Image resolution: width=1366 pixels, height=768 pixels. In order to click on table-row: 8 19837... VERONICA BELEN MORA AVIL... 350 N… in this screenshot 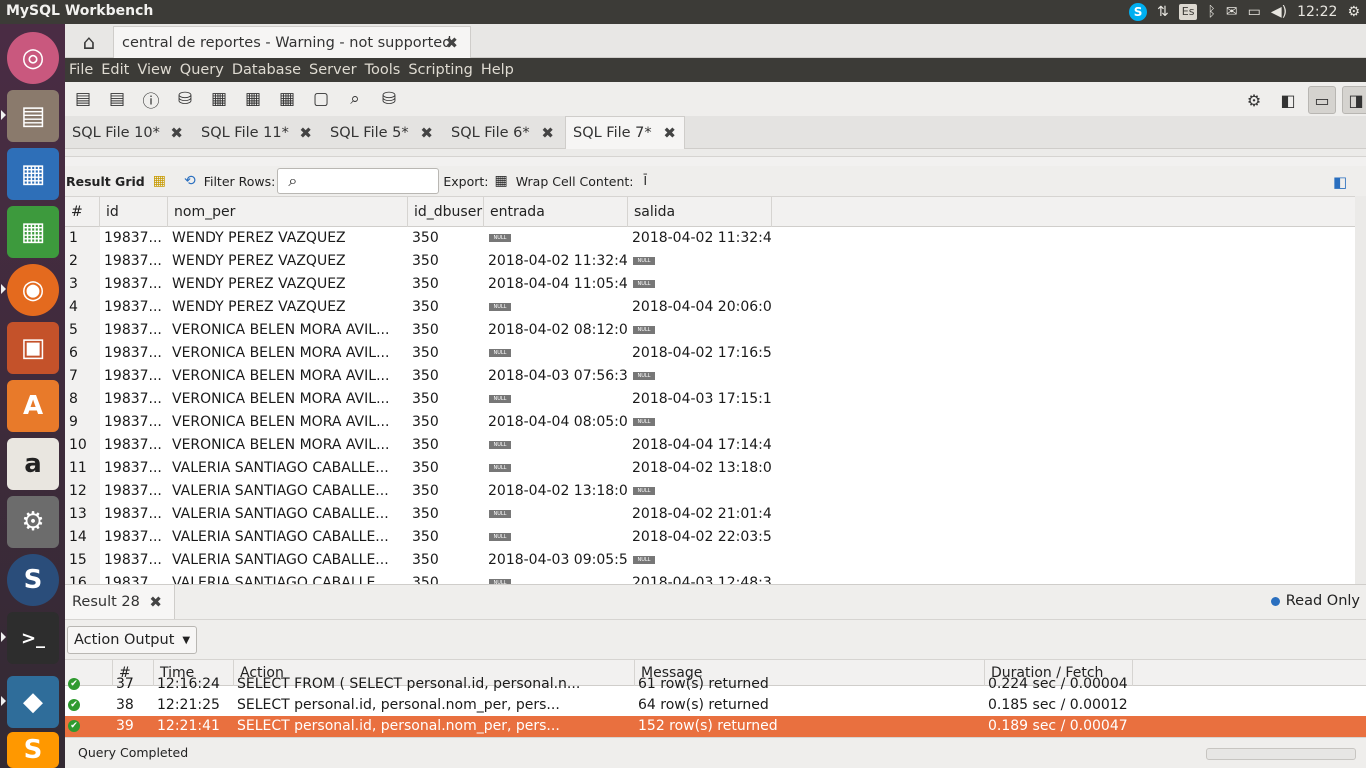, I will do `click(710, 399)`.